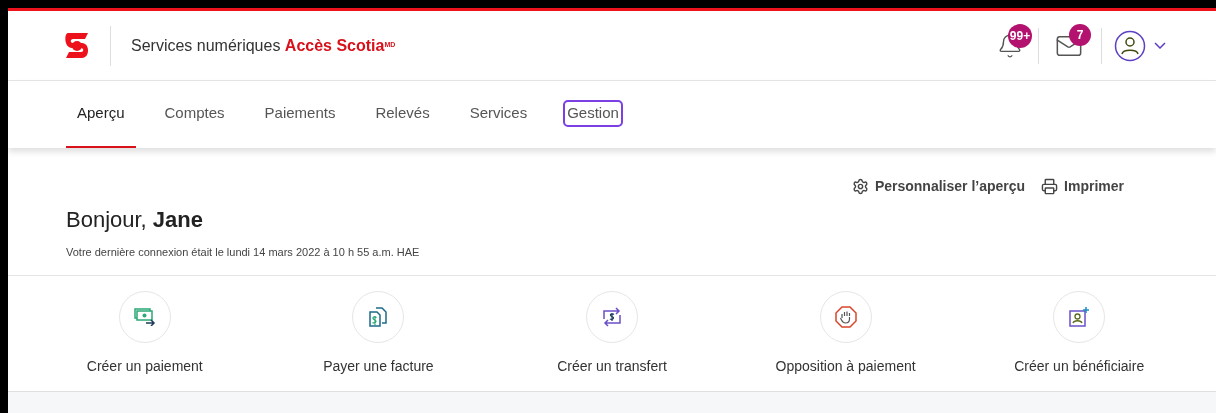 Image resolution: width=1216 pixels, height=413 pixels. Describe the element at coordinates (144, 333) in the screenshot. I see `quick-action-button: Créer un paiement` at that location.